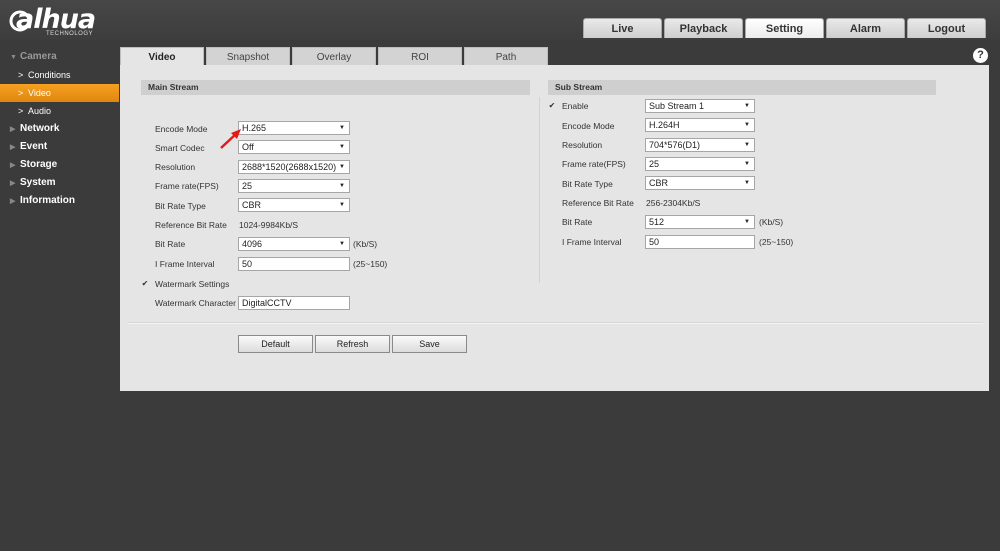 The image size is (1000, 551). I want to click on select-value: H.264H, so click(664, 125).